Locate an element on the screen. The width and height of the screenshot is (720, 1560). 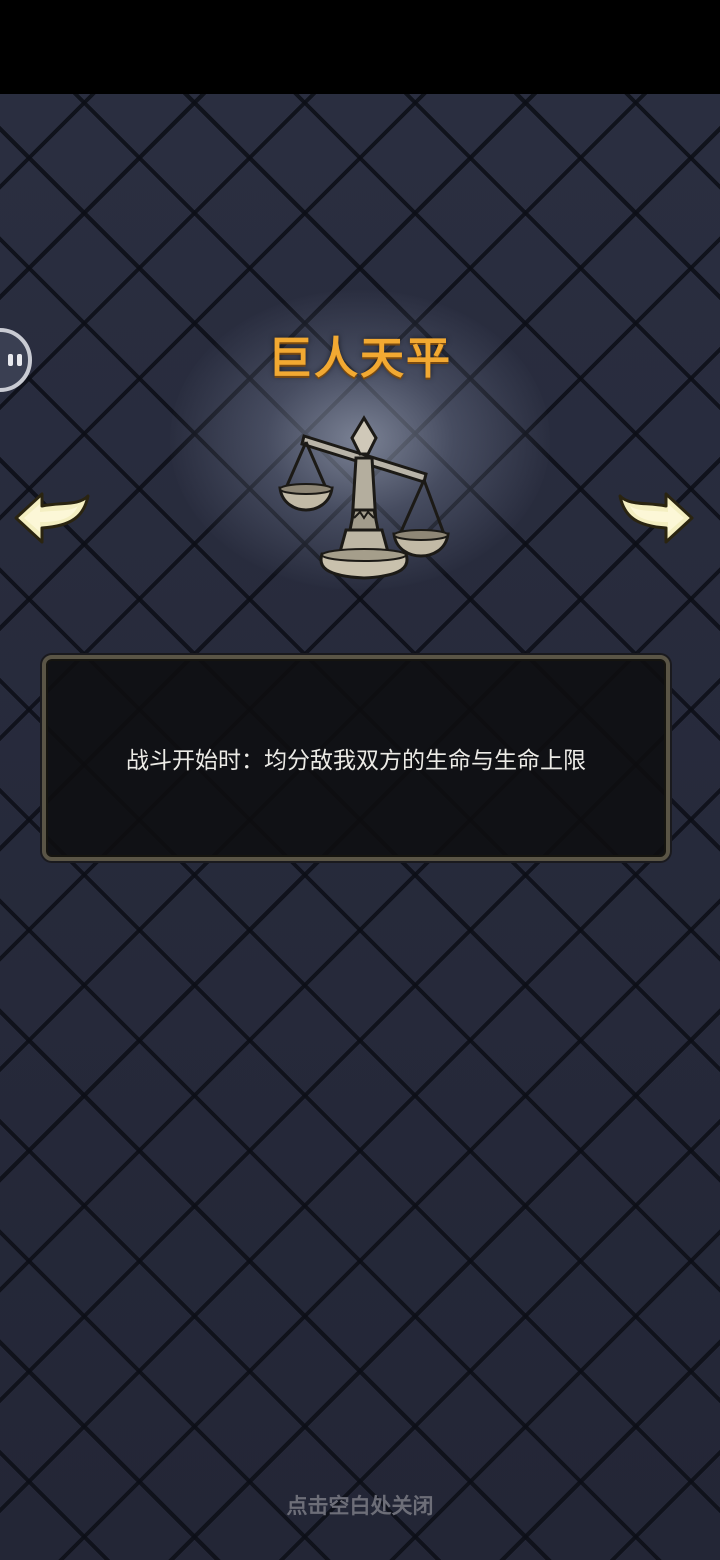
balance-scale-icon is located at coordinates (364, 504).